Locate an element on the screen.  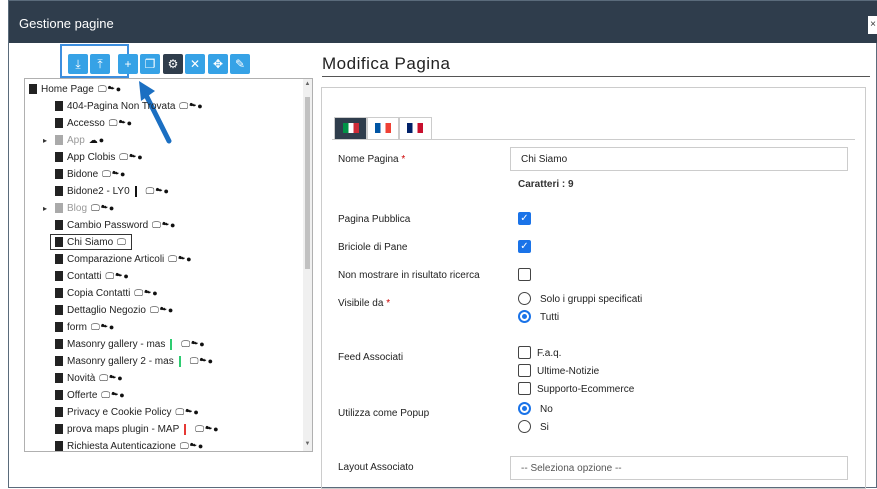
feed-faq-checkbox is located at coordinates (524, 352).